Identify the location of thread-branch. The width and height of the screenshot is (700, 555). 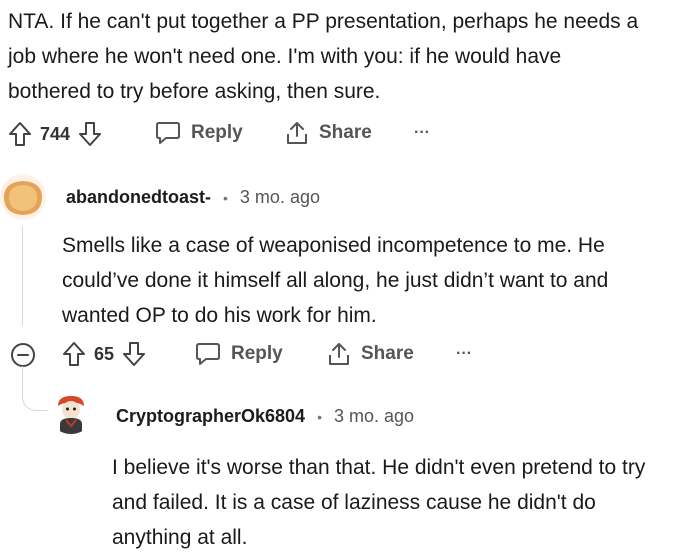
(35, 388).